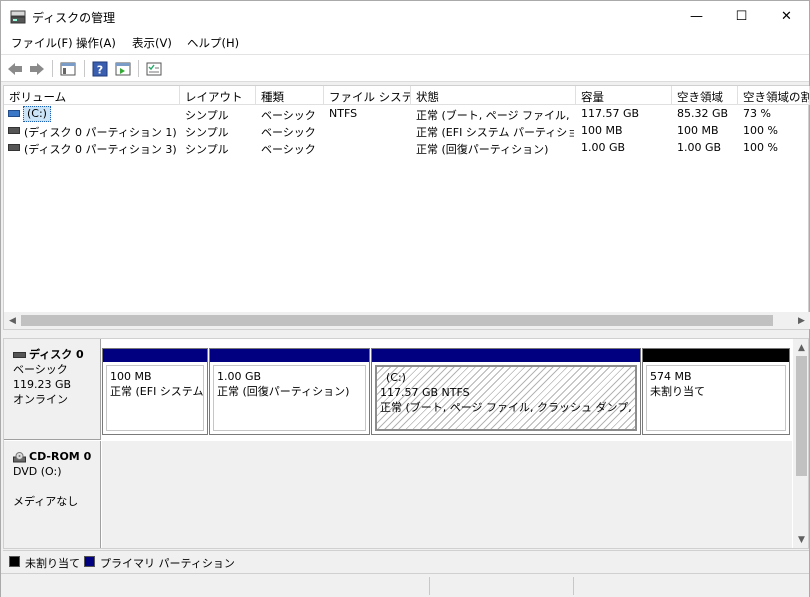 The width and height of the screenshot is (810, 597). I want to click on maximize-icon: ☐, so click(741, 16).